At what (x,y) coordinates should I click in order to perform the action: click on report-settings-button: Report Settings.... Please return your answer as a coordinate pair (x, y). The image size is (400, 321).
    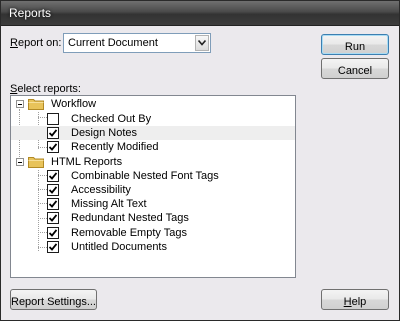
    Looking at the image, I should click on (53, 299).